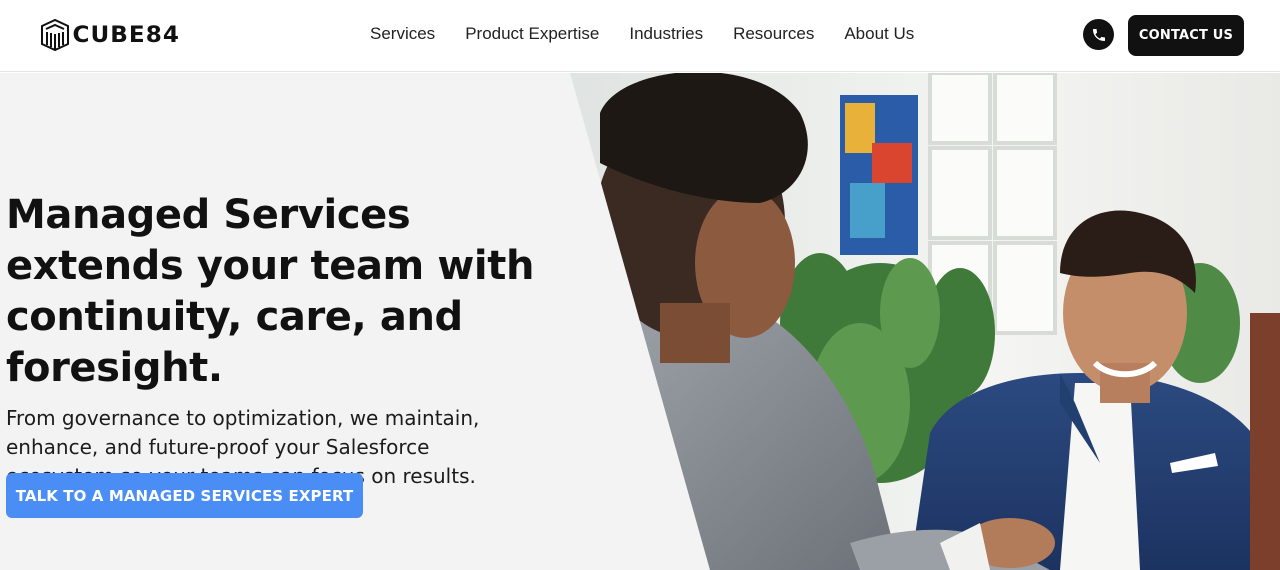 The height and width of the screenshot is (570, 1280). Describe the element at coordinates (402, 34) in the screenshot. I see `nav-services: Services` at that location.